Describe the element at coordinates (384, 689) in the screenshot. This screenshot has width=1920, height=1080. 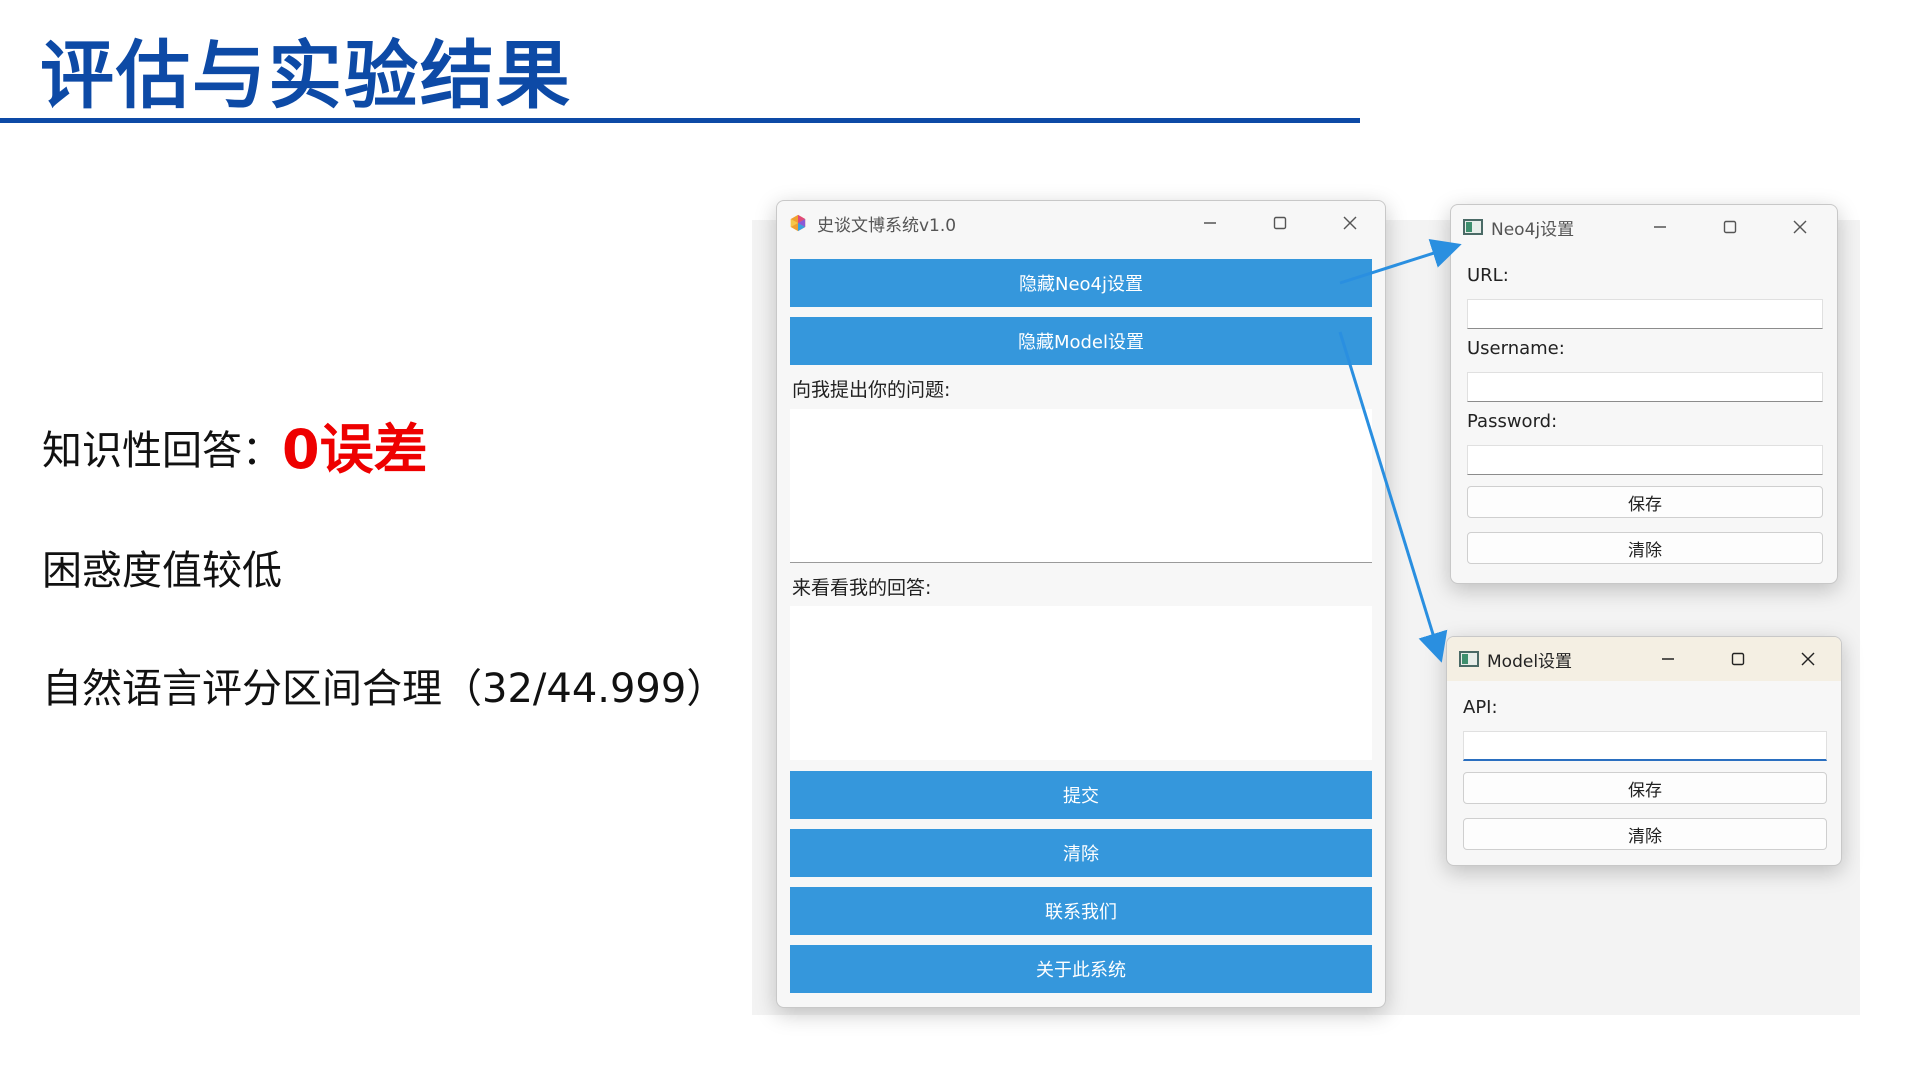
I see `bullet-nl-score: 自然语言评分区间合理（32/44.999）` at that location.